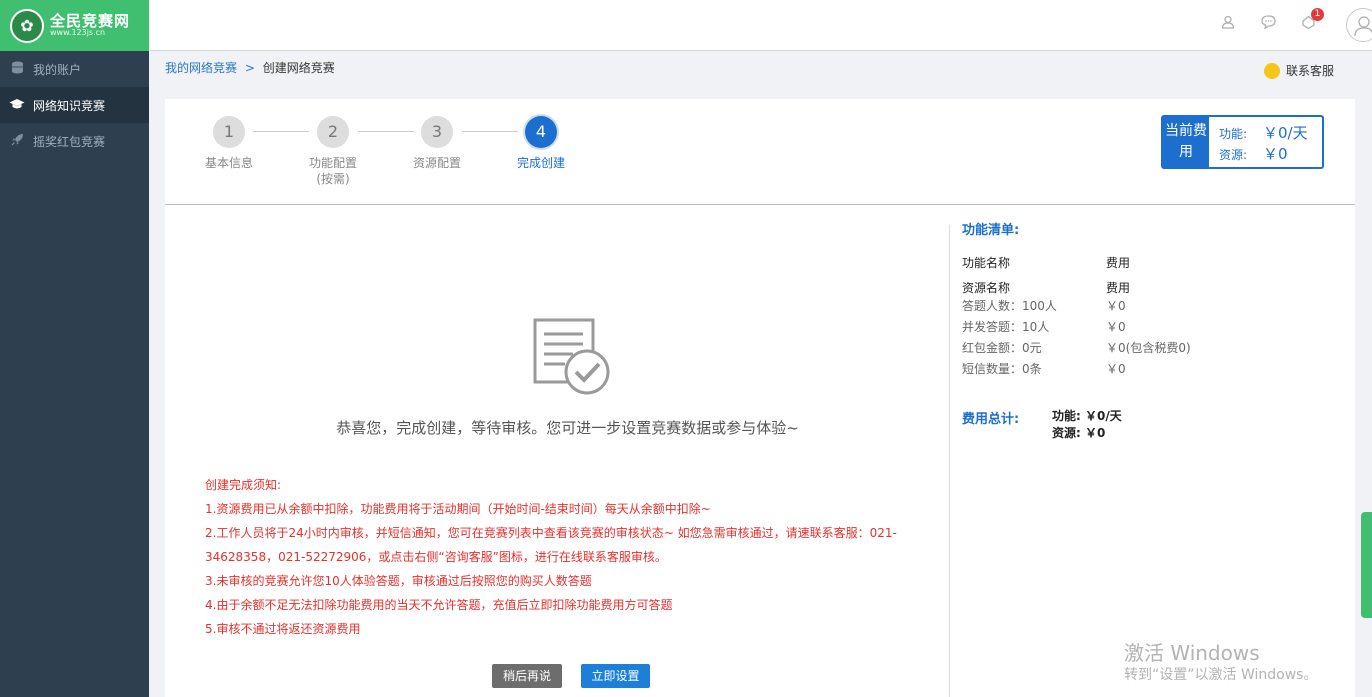  I want to click on resource-table-header: 资源名称 费用, so click(1046, 288).